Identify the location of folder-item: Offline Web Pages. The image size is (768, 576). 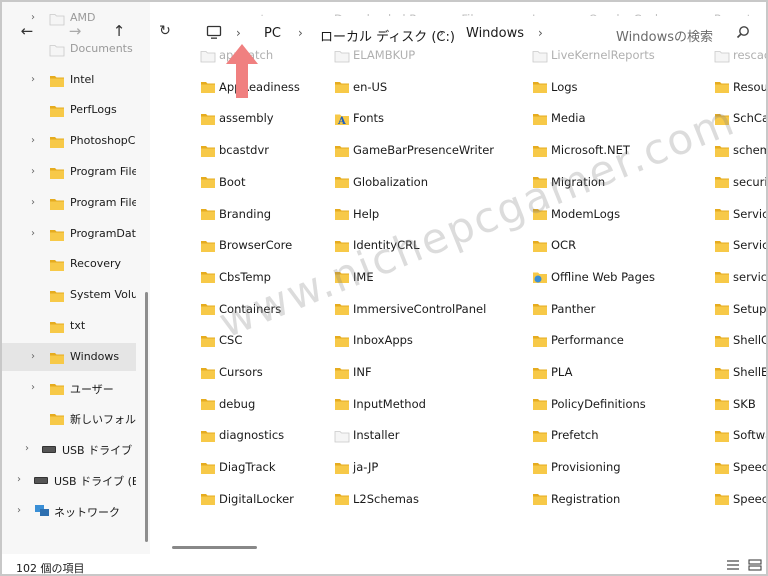
(593, 277).